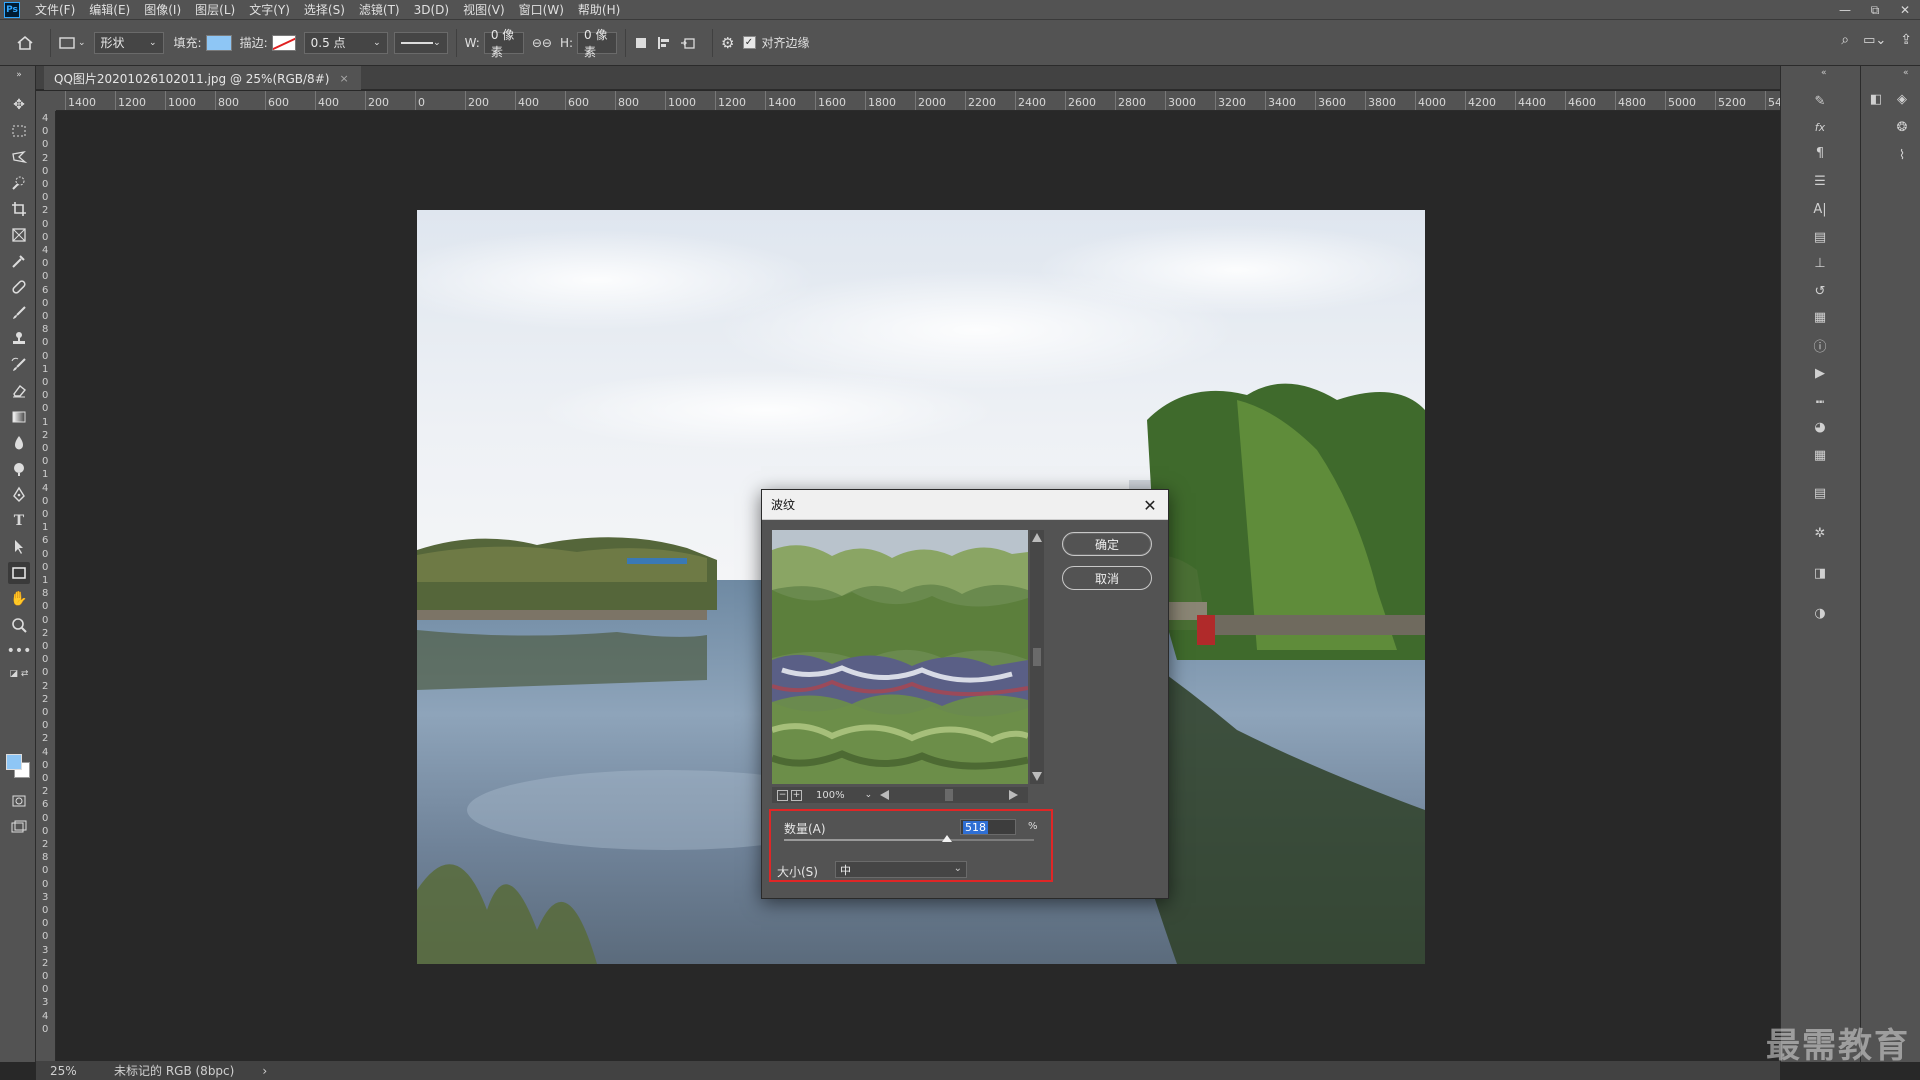 Image resolution: width=1920 pixels, height=1080 pixels. What do you see at coordinates (19, 443) in the screenshot?
I see `blur-tool` at bounding box center [19, 443].